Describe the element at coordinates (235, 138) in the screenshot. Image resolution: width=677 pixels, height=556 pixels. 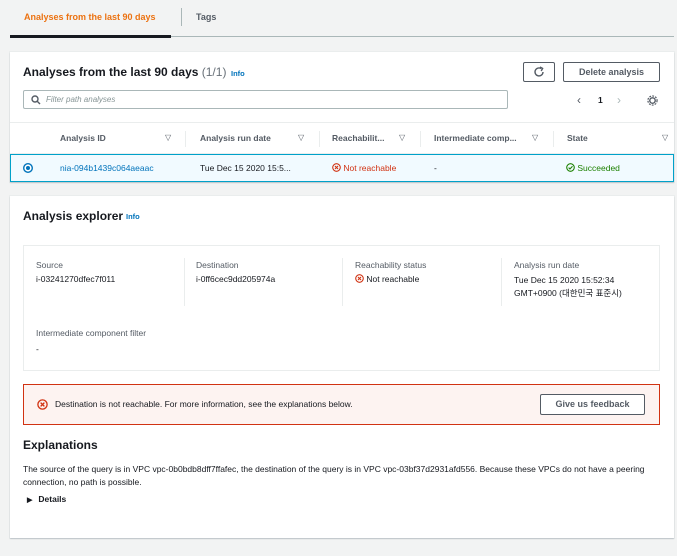
I see `column-run-date: Analysis run date` at that location.